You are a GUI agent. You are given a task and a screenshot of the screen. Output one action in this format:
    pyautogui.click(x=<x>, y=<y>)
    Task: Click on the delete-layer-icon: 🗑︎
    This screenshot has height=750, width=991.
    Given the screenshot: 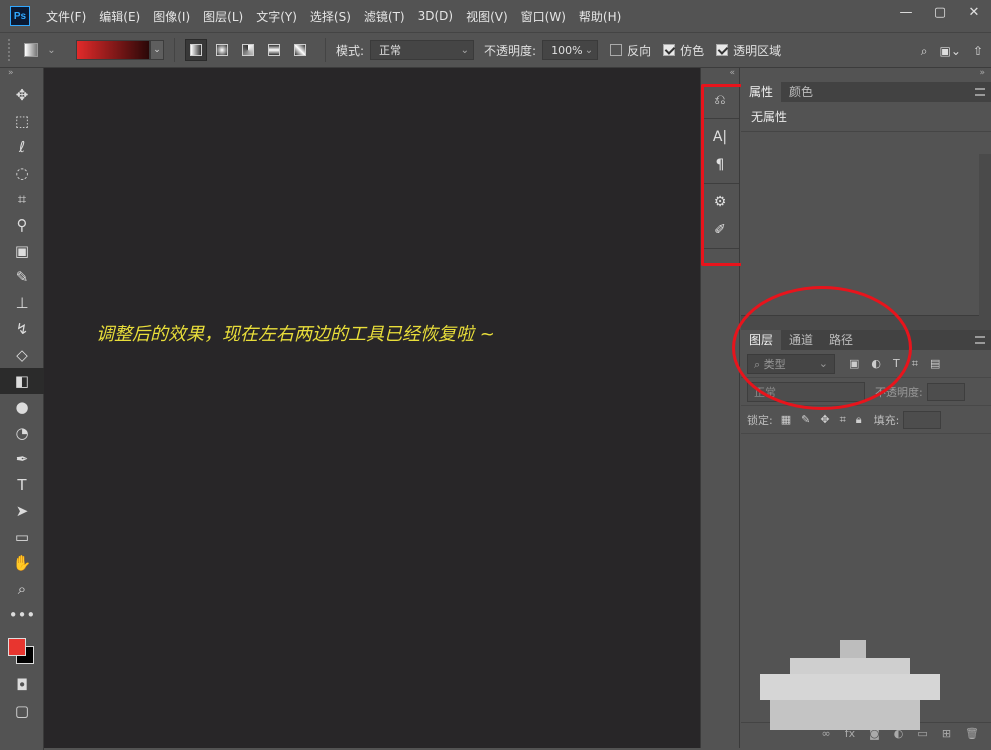 What is the action you would take?
    pyautogui.click(x=972, y=733)
    